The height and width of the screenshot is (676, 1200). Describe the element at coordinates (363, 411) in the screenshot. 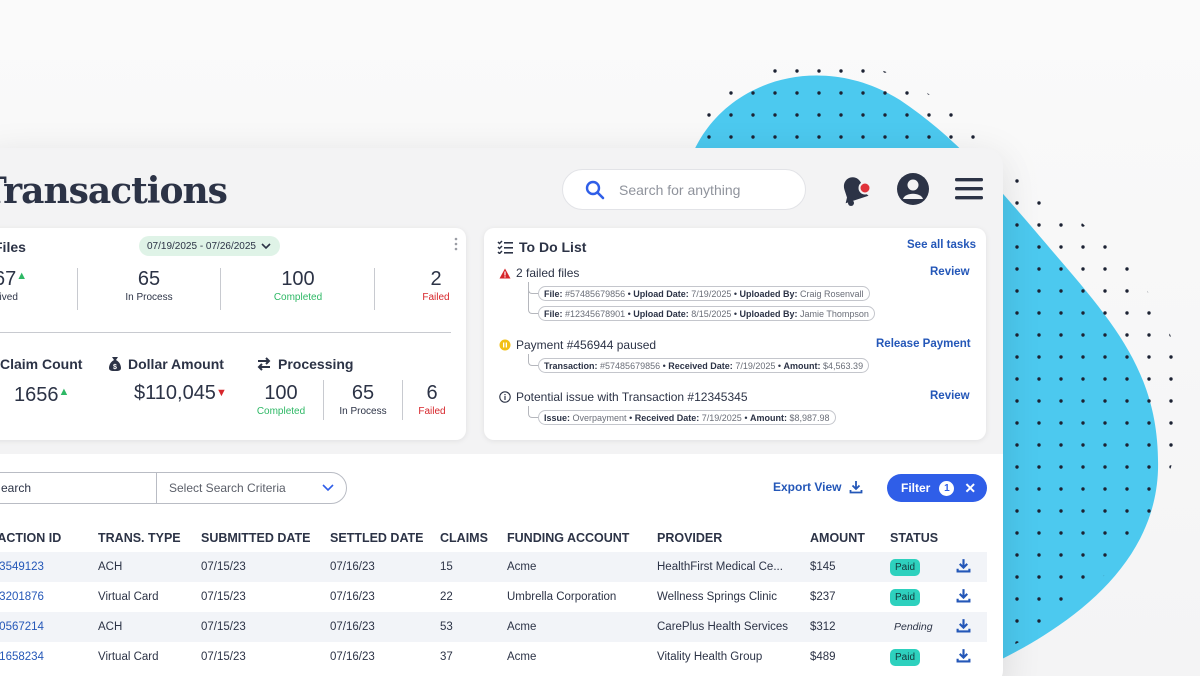

I see `processing-in-process-label: In Process` at that location.